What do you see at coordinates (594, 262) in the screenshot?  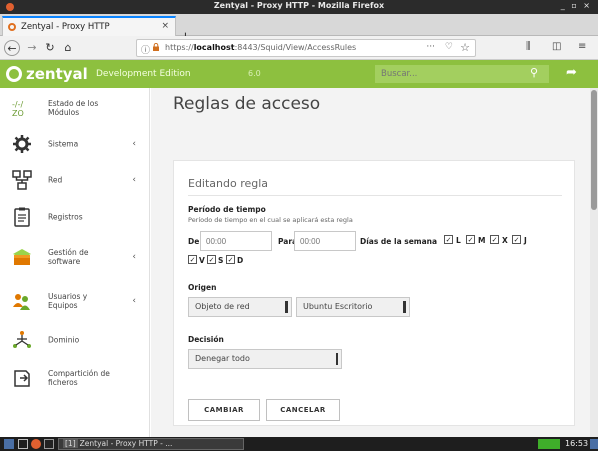 I see `page-scrollbar` at bounding box center [594, 262].